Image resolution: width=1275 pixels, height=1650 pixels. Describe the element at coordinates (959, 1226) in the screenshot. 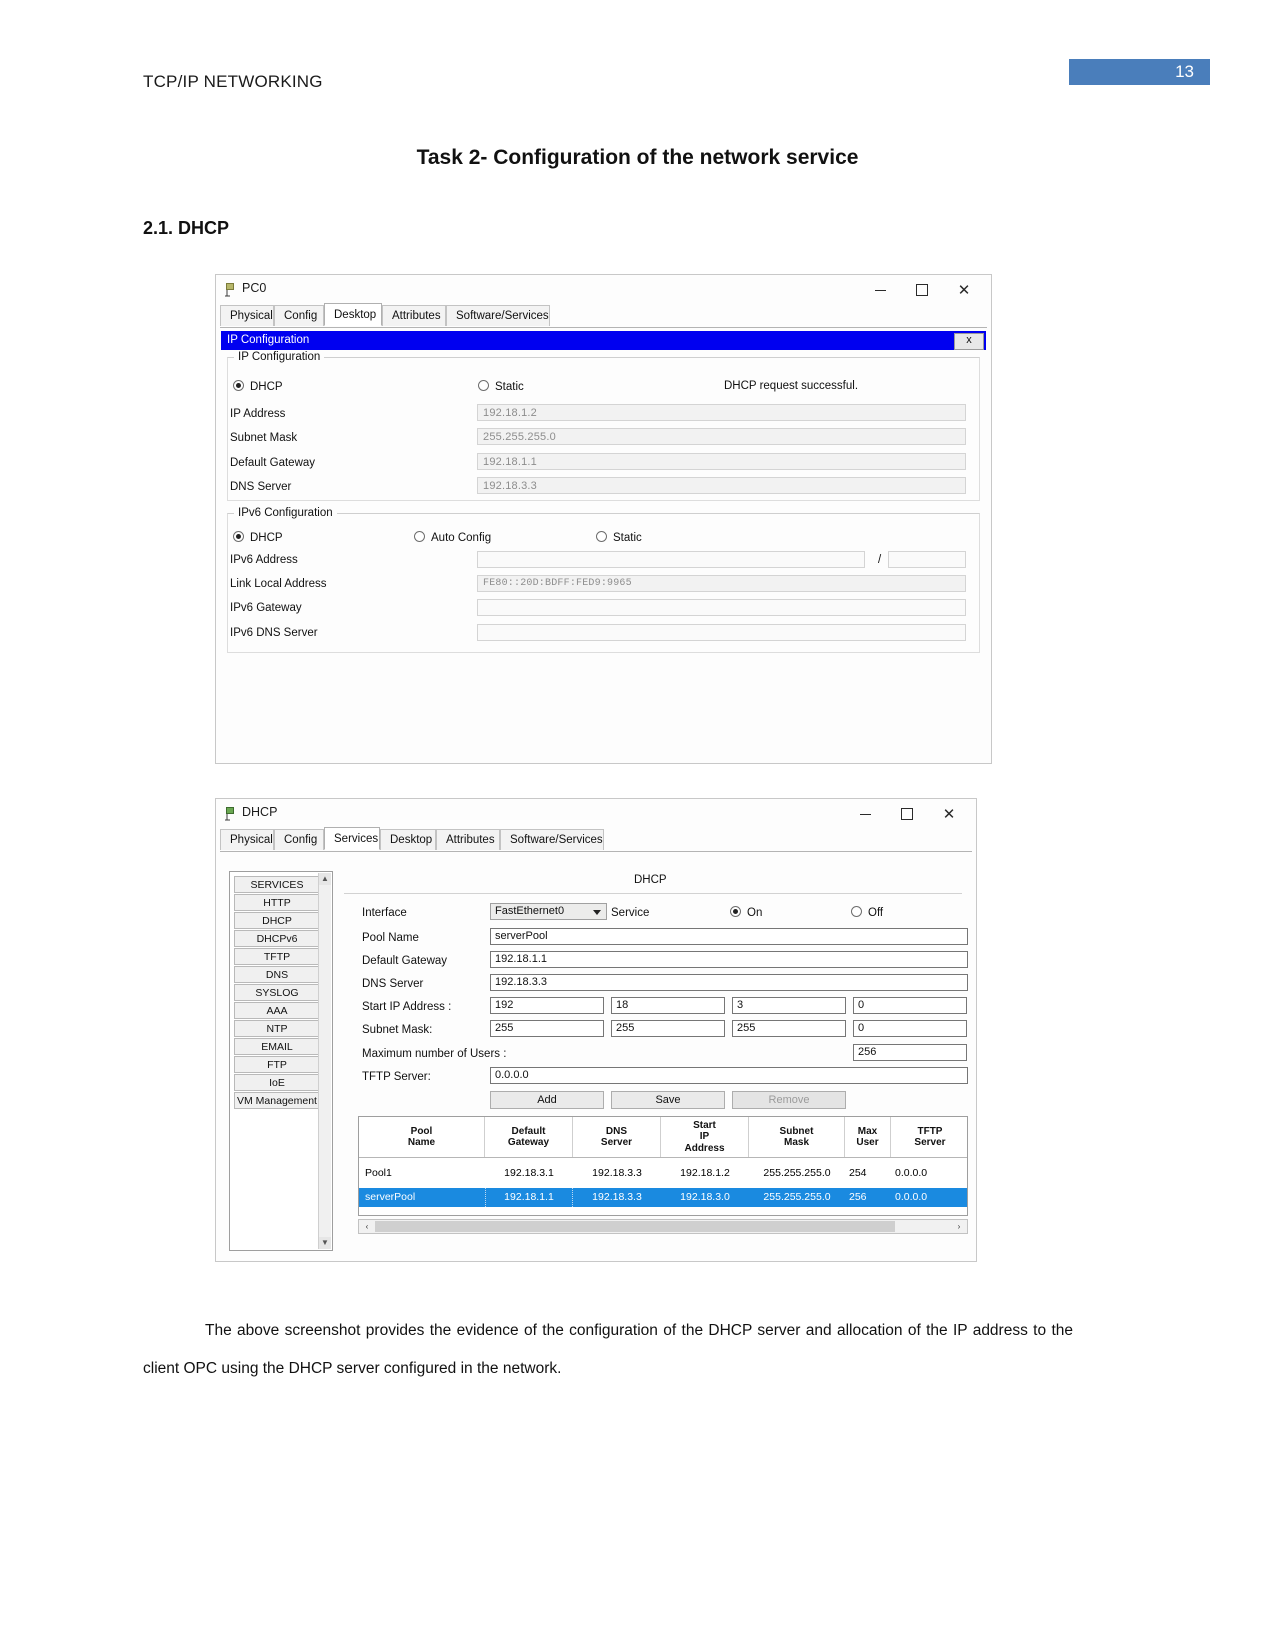

I see `scroll-right-icon: ›` at that location.